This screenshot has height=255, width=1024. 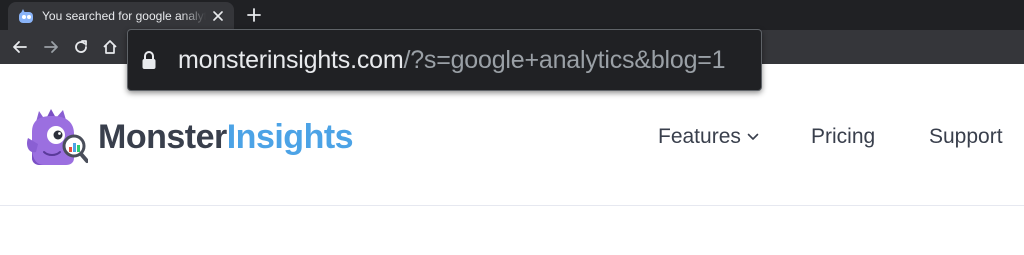 What do you see at coordinates (162, 136) in the screenshot?
I see `logo-text-monster: Monster` at bounding box center [162, 136].